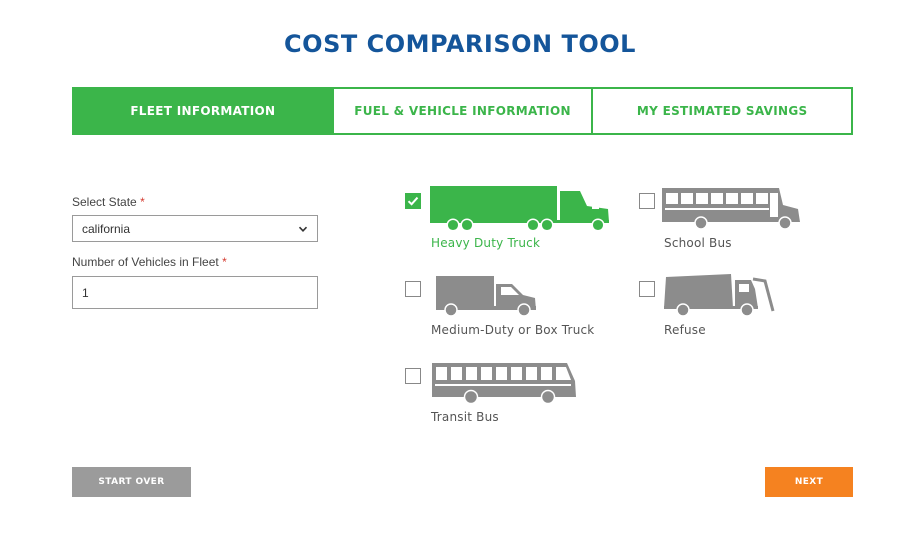  What do you see at coordinates (685, 330) in the screenshot?
I see `refuse-label: Refuse` at bounding box center [685, 330].